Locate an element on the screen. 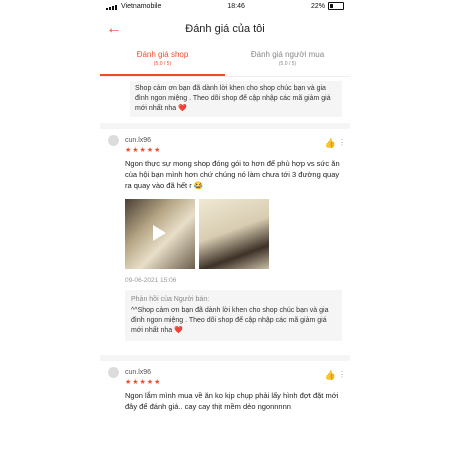 This screenshot has width=450, height=450. tab-buyer-reviews: Đánh giá người mua (5.0 / 5) is located at coordinates (287, 61).